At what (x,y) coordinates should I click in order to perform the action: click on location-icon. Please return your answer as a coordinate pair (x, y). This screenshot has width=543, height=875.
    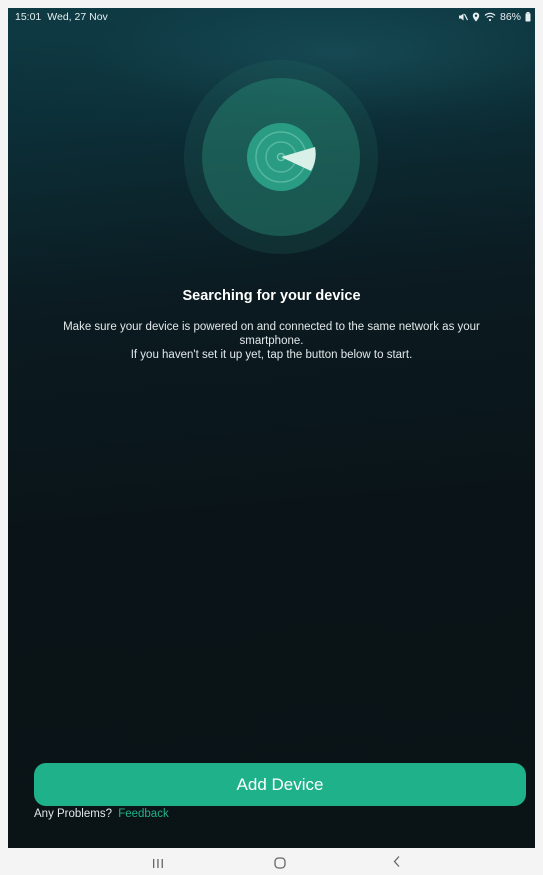
    Looking at the image, I should click on (476, 17).